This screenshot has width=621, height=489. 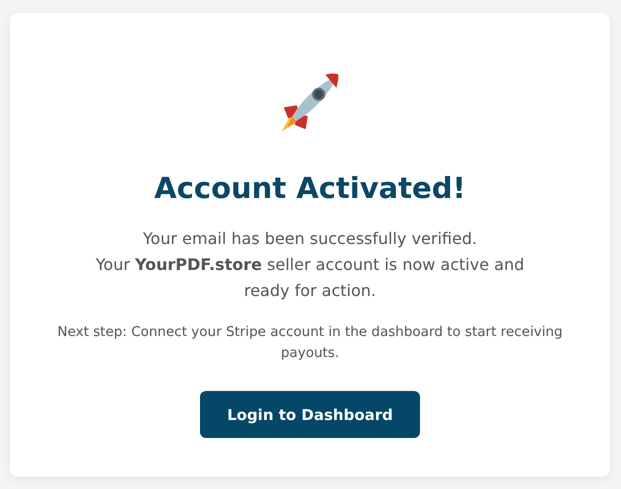 I want to click on message-text: Your email has been successfully verified., so click(x=310, y=239).